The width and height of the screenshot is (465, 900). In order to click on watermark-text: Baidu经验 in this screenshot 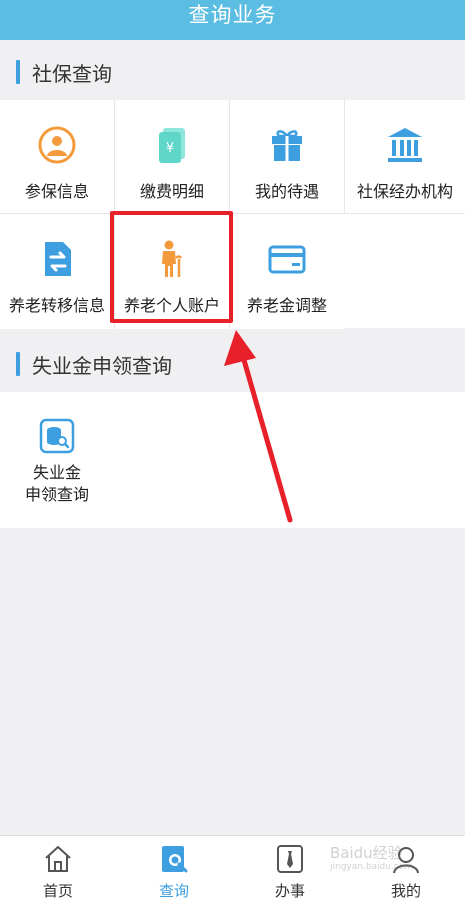, I will do `click(366, 853)`.